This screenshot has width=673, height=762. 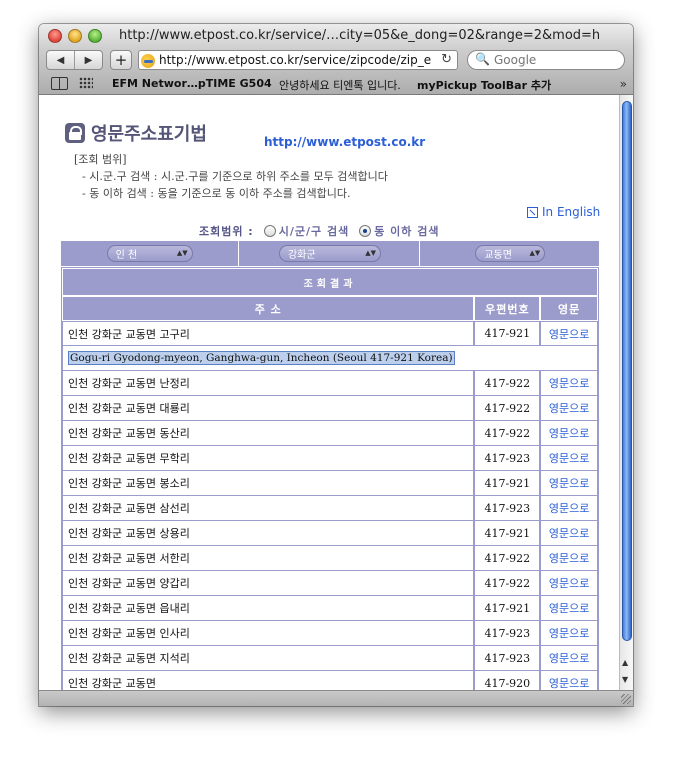 What do you see at coordinates (484, 85) in the screenshot?
I see `bookmark-item: myPickup ToolBar 추가` at bounding box center [484, 85].